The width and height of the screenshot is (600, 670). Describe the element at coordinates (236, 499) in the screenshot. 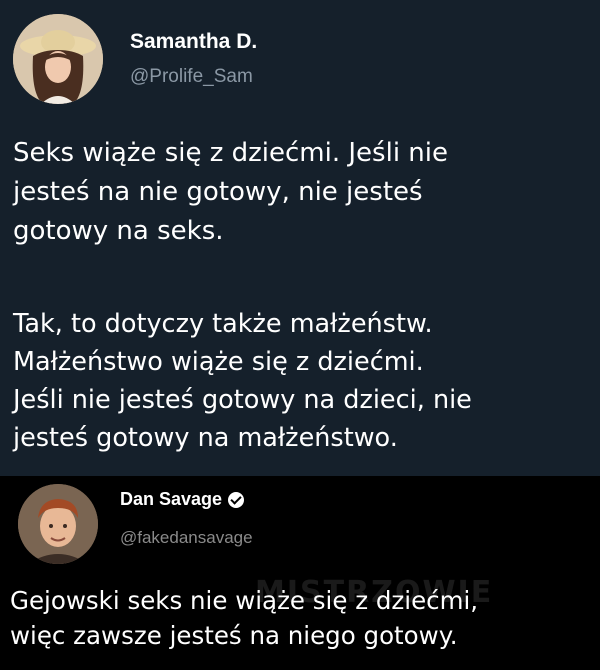

I see `verified-badge-icon` at that location.